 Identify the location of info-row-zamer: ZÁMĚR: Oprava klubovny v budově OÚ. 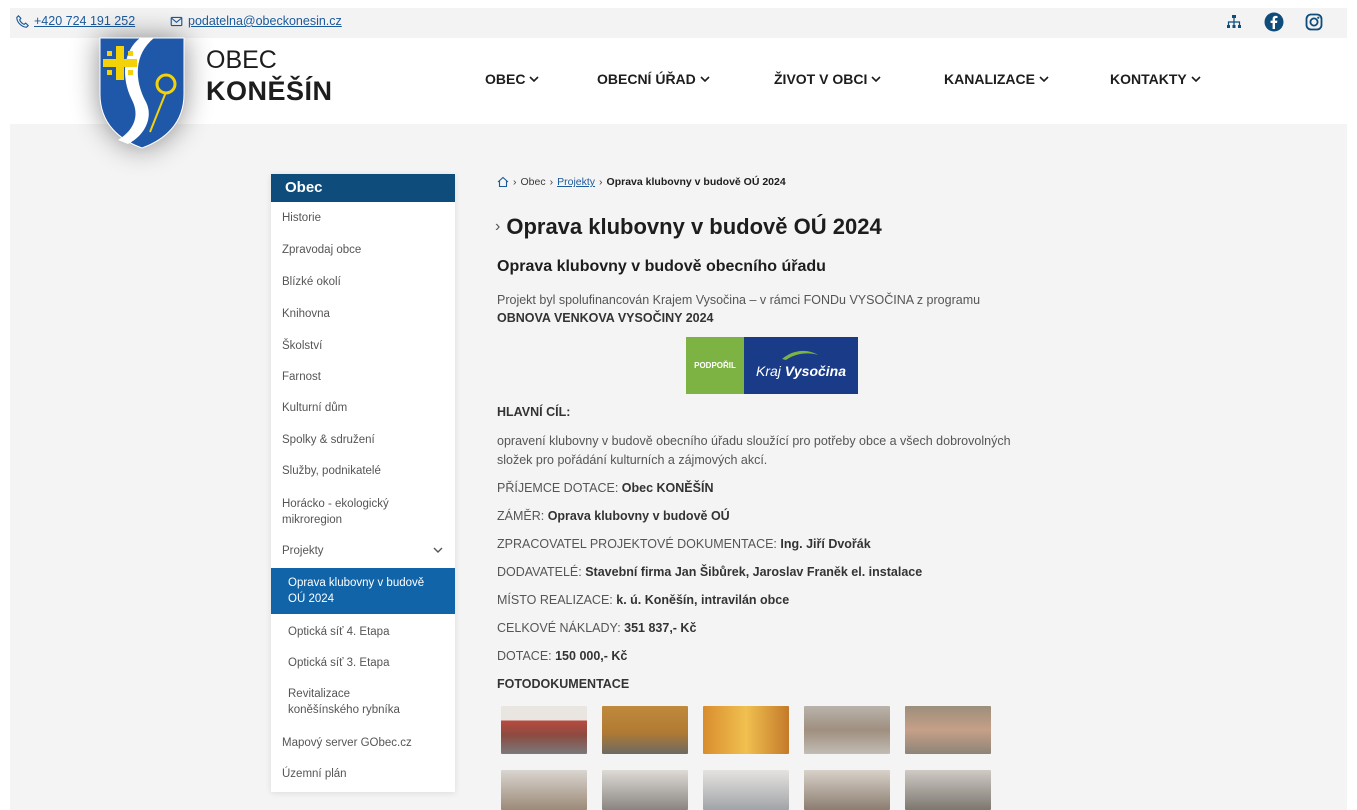
(613, 516).